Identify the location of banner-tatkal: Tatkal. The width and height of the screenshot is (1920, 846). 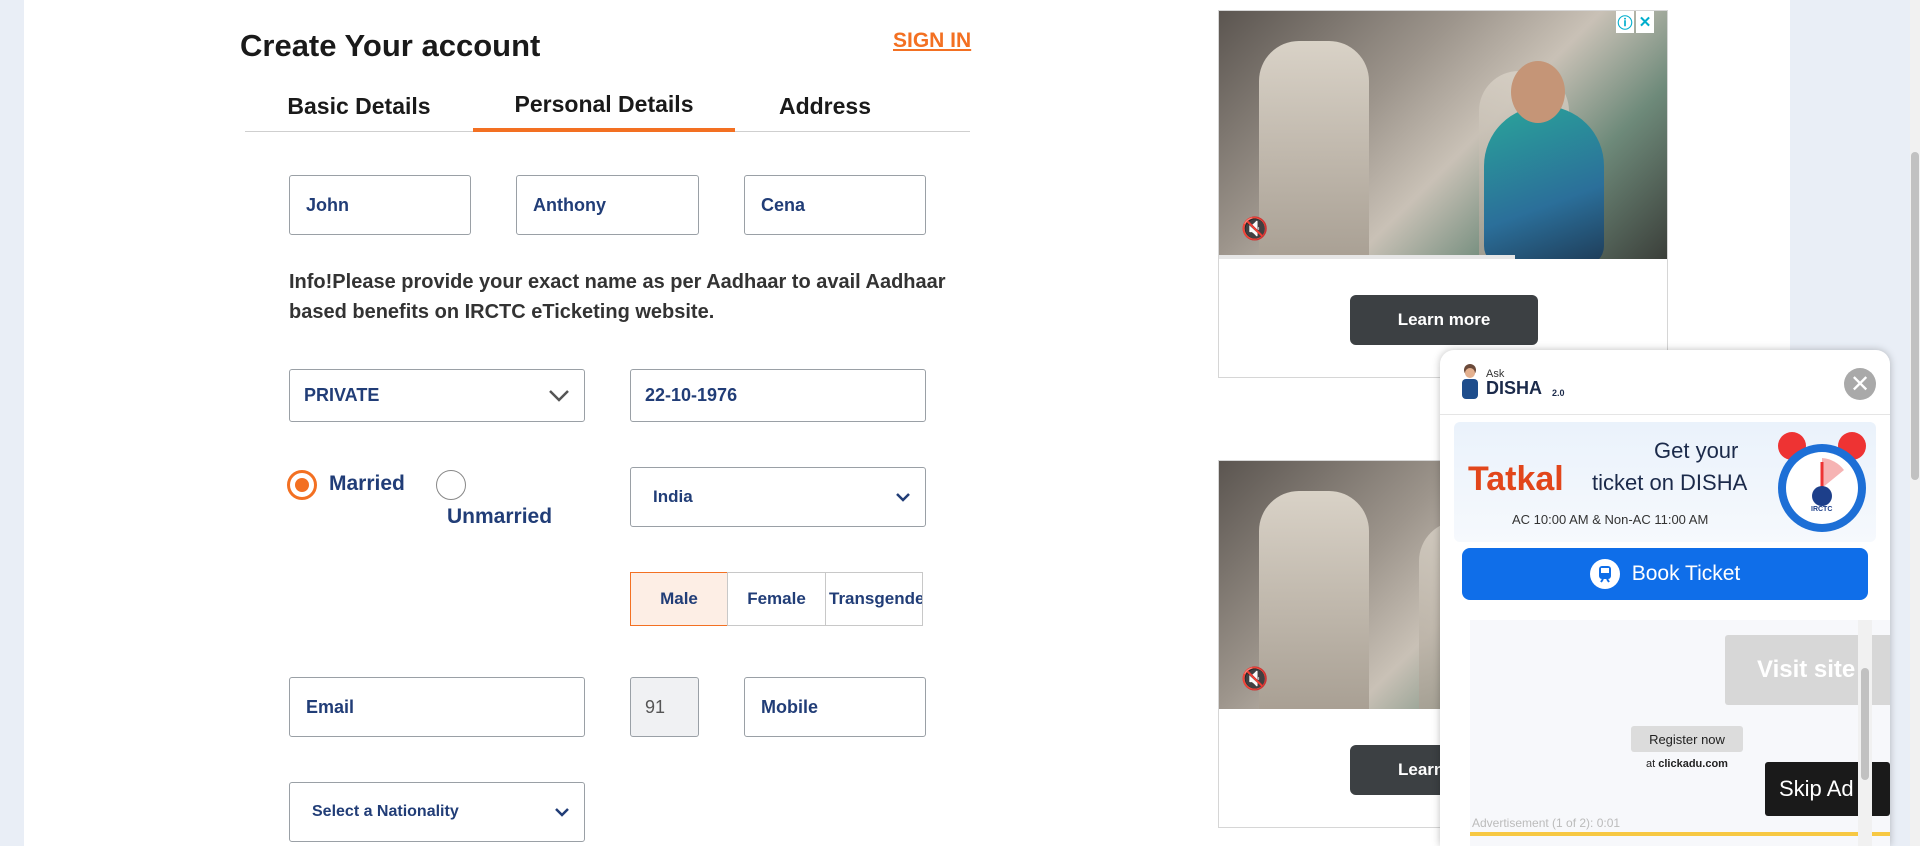
(1516, 479).